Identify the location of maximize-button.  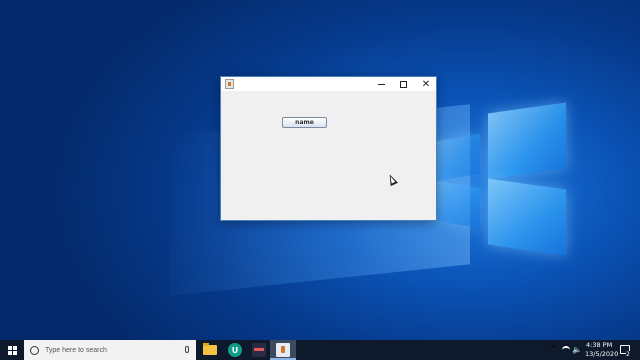
(403, 84).